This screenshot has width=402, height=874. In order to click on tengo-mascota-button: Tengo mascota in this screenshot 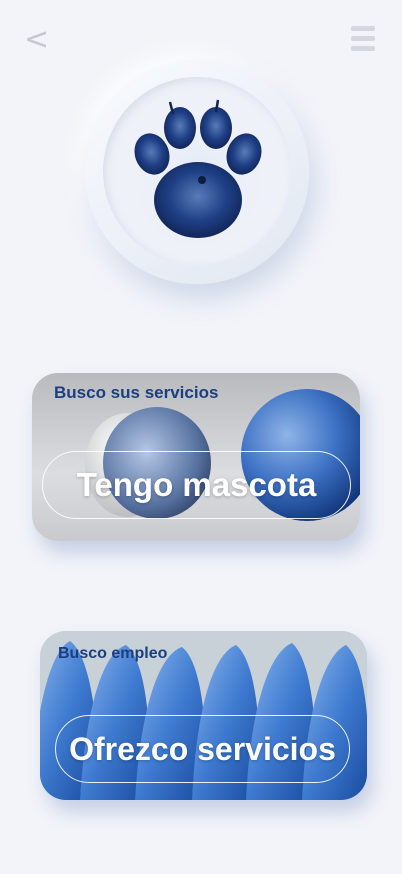, I will do `click(196, 485)`.